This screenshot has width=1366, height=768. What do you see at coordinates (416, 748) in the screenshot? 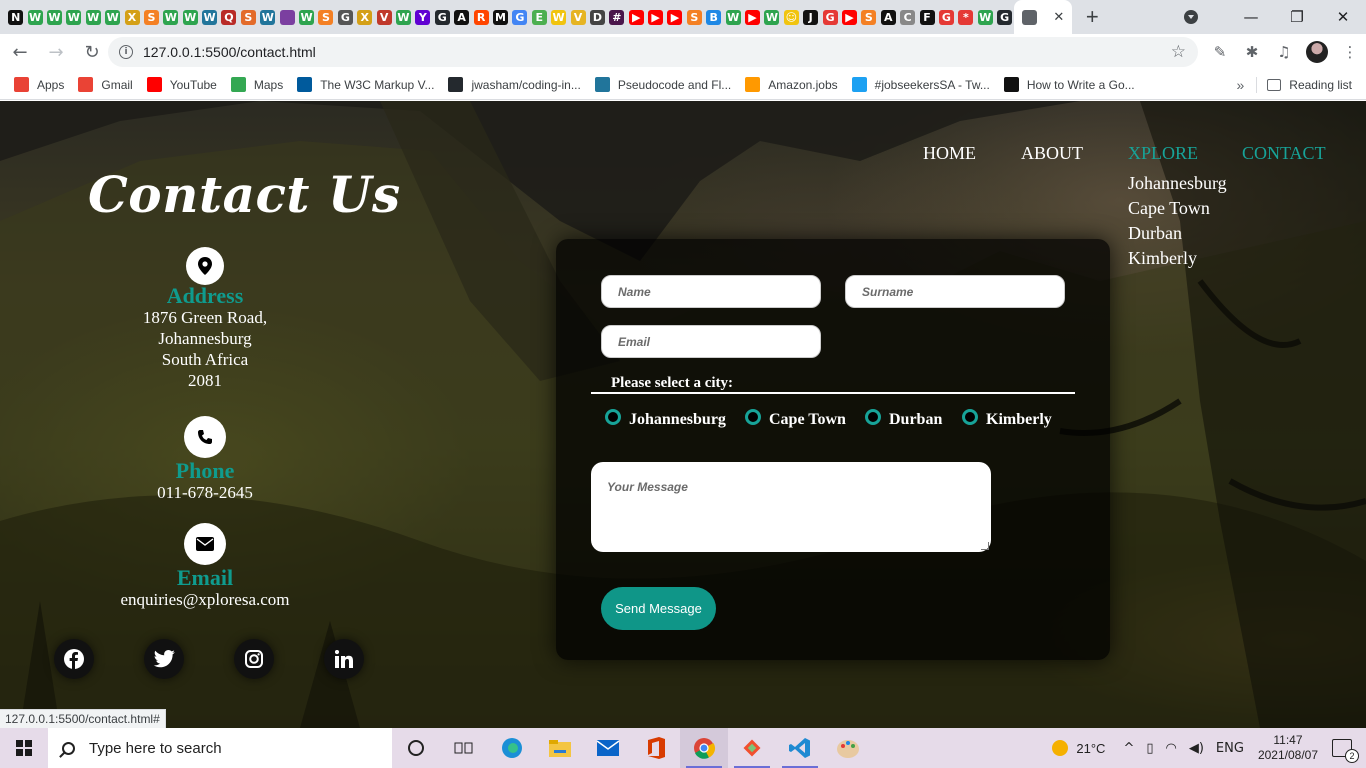
I see `cortana-icon` at bounding box center [416, 748].